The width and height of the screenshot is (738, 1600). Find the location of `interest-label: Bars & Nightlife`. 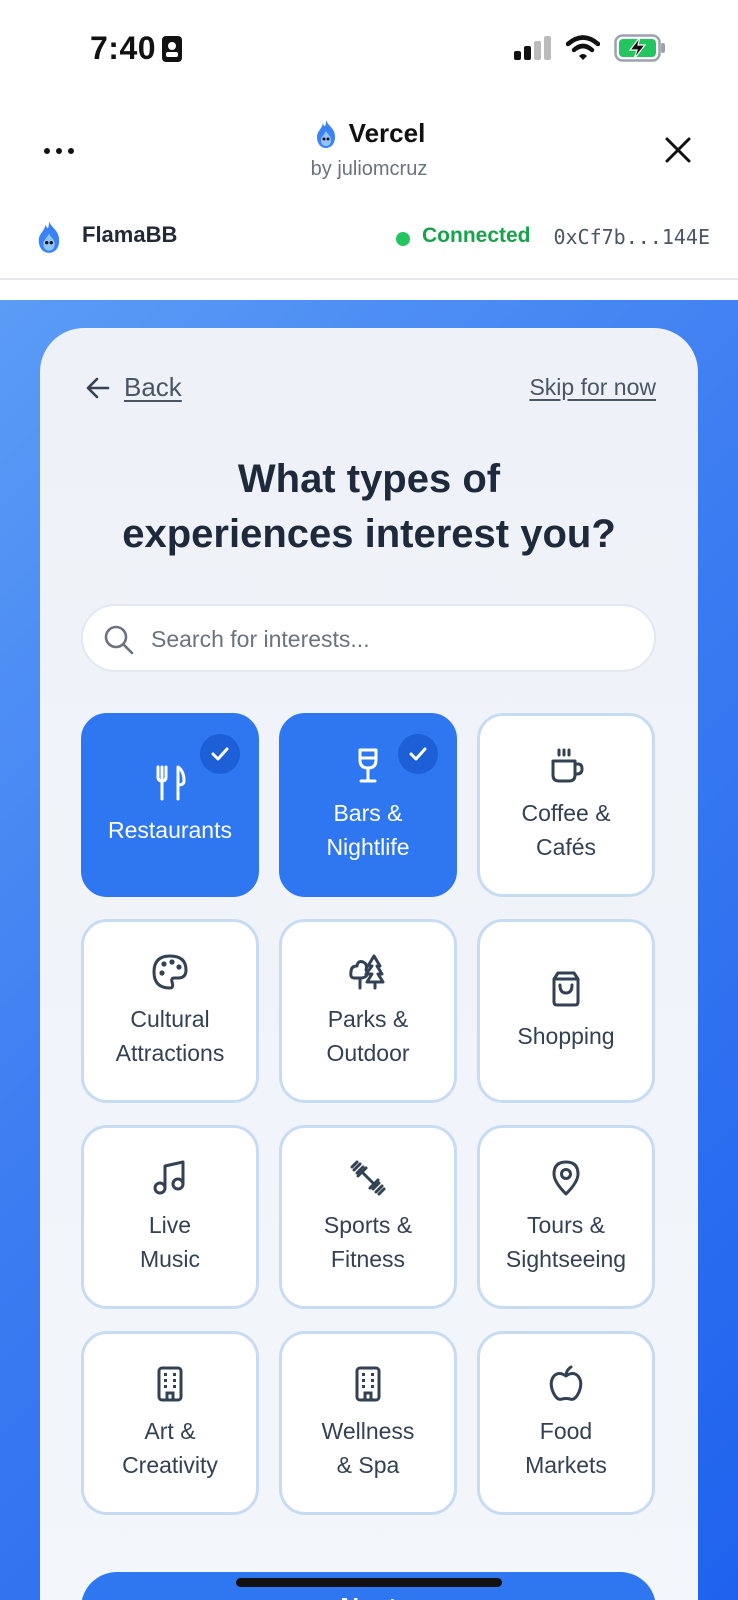

interest-label: Bars & Nightlife is located at coordinates (368, 830).